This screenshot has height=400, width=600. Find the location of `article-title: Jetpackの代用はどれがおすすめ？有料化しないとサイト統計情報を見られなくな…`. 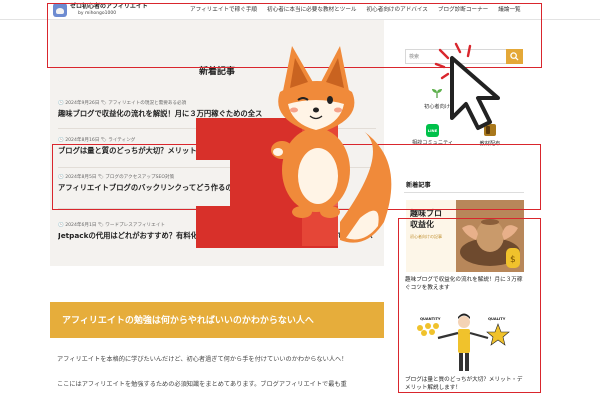

article-title: Jetpackの代用はどれがおすすめ？有料化しないとサイト統計情報を見られなくな… is located at coordinates (217, 236).